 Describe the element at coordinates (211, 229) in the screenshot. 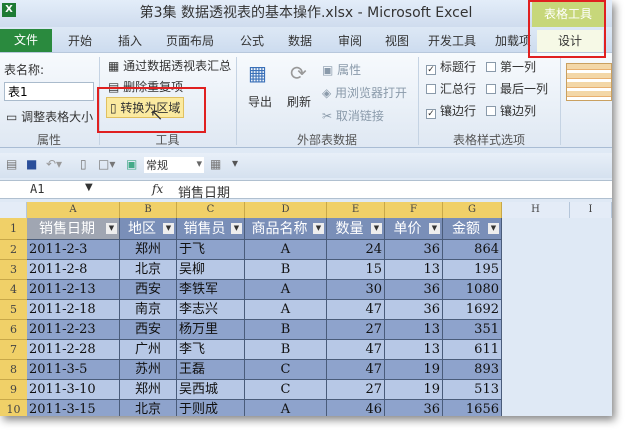

I see `table-header-cell: 销售员 ▼` at that location.